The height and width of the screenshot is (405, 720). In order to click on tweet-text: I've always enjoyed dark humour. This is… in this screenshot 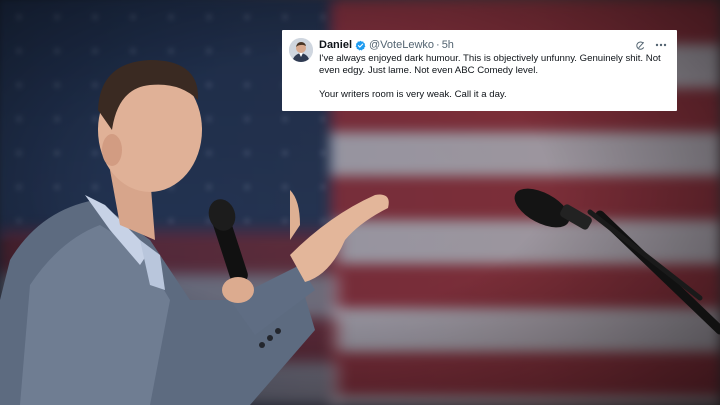, I will do `click(492, 77)`.